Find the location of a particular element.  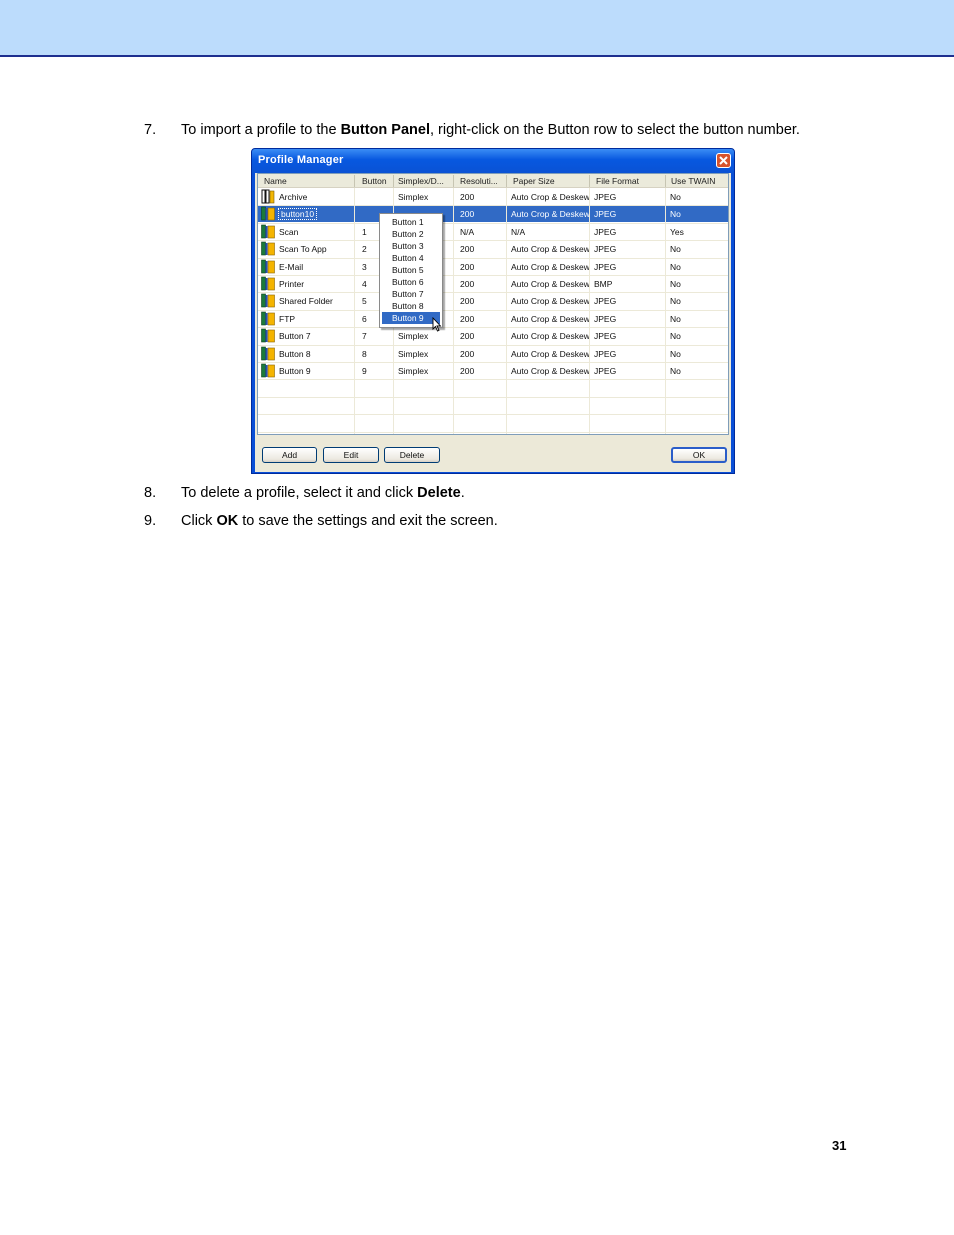

row-button: 1 is located at coordinates (364, 231).